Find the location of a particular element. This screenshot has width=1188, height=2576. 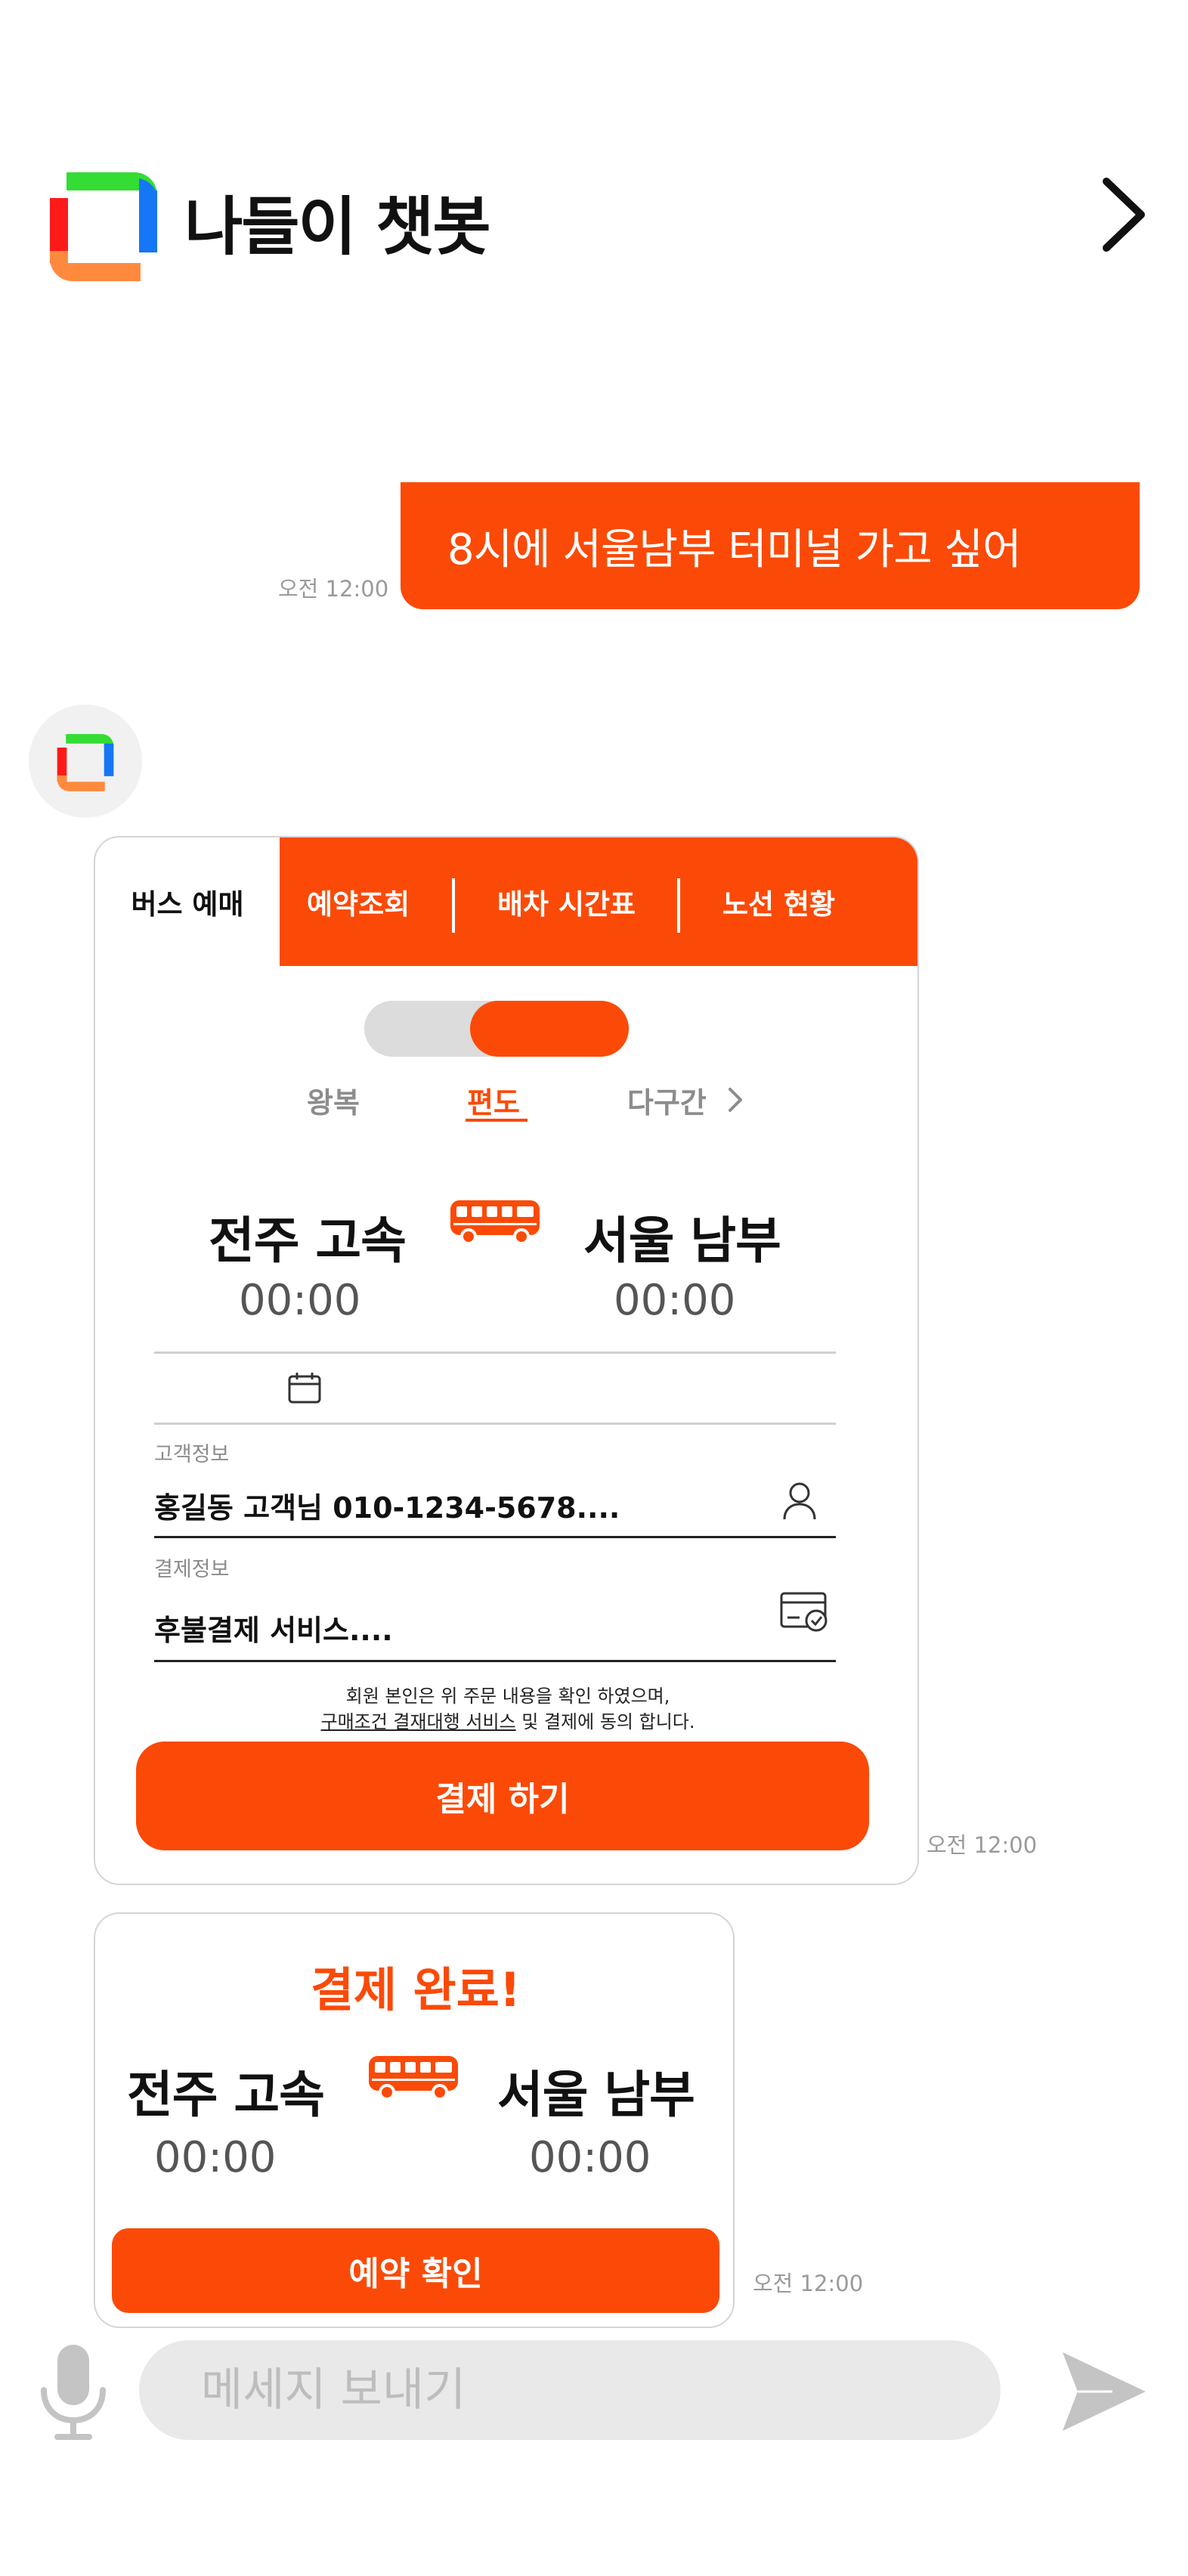

payment-info-label: 결제정보 is located at coordinates (192, 1569).